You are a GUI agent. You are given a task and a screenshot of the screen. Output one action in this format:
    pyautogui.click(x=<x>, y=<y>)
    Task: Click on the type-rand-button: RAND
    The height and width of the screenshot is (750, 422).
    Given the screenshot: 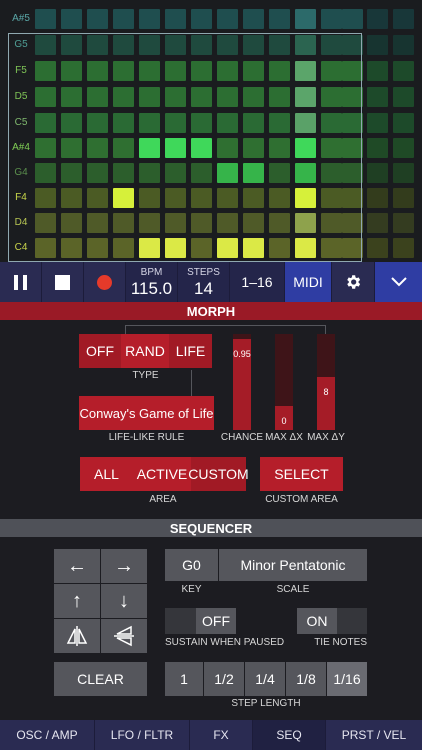 What is the action you would take?
    pyautogui.click(x=145, y=351)
    